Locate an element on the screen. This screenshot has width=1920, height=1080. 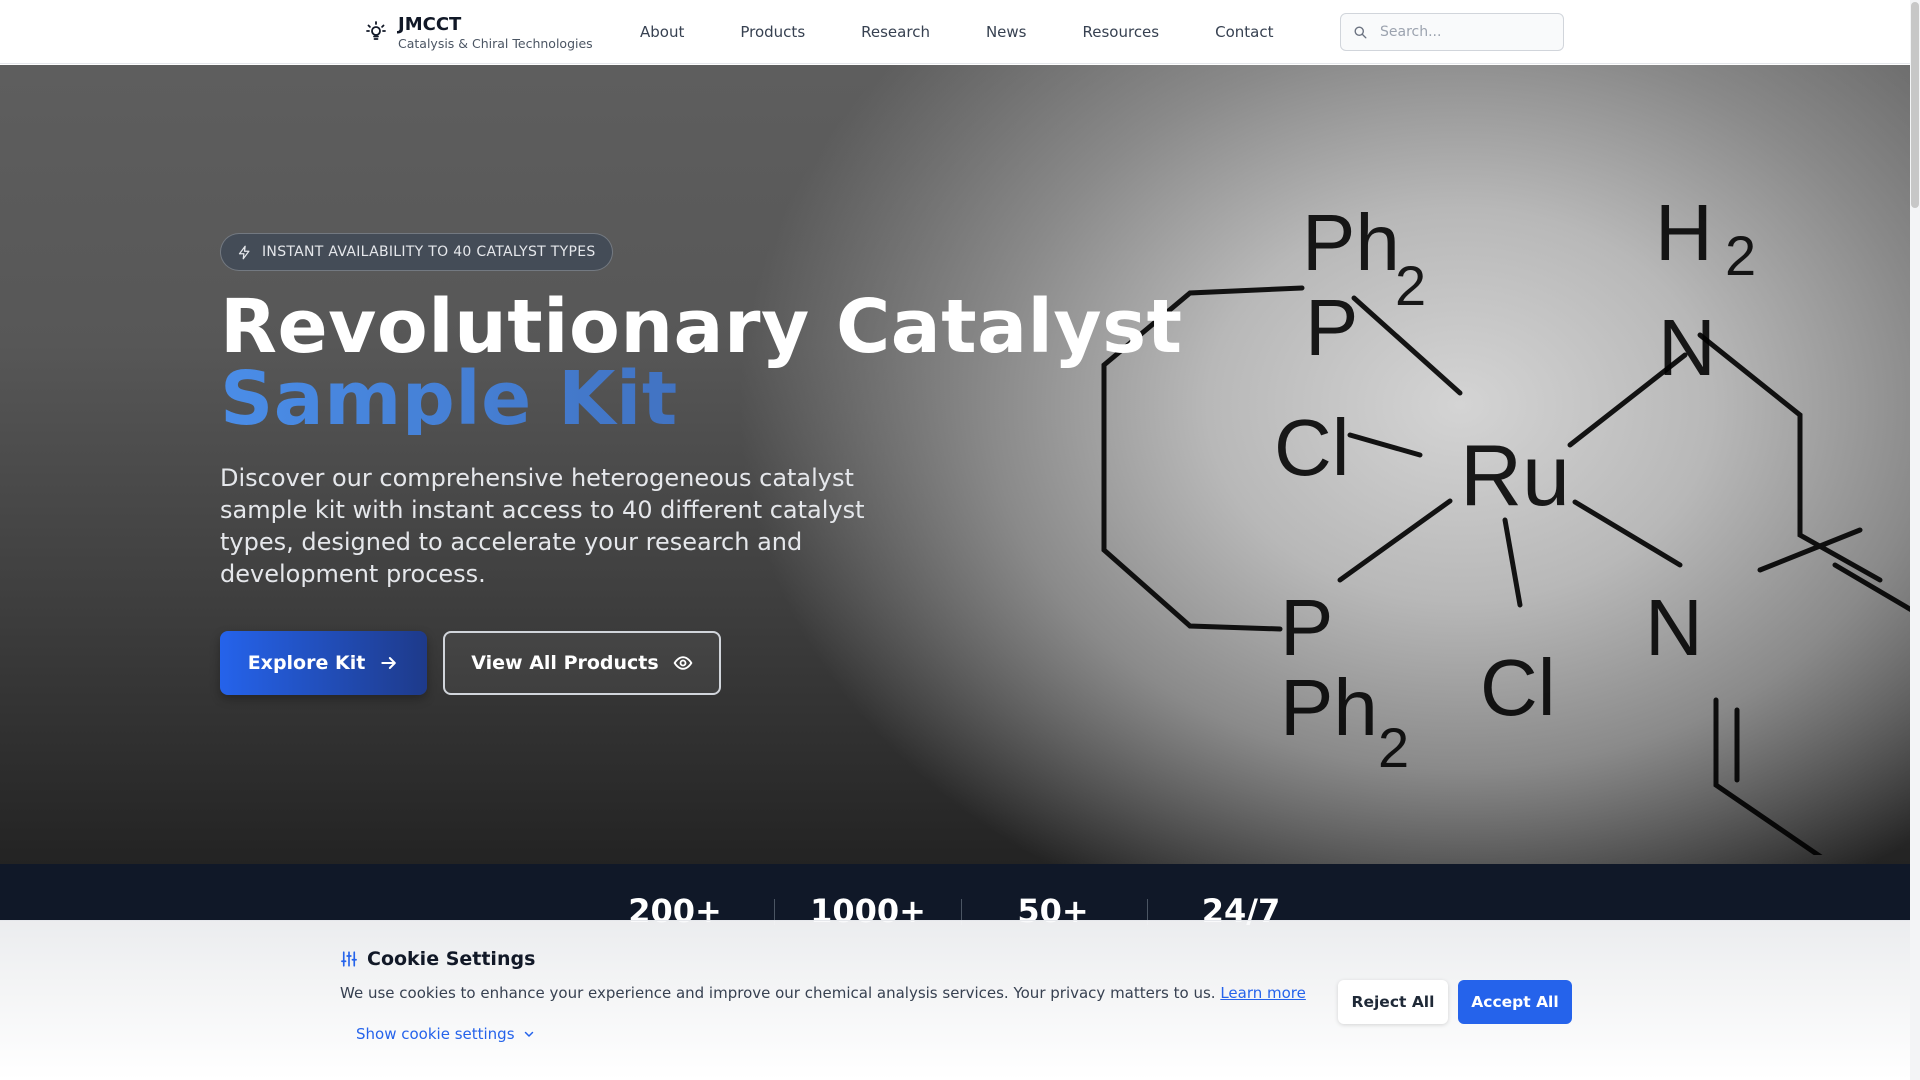
sliders-icon is located at coordinates (349, 959).